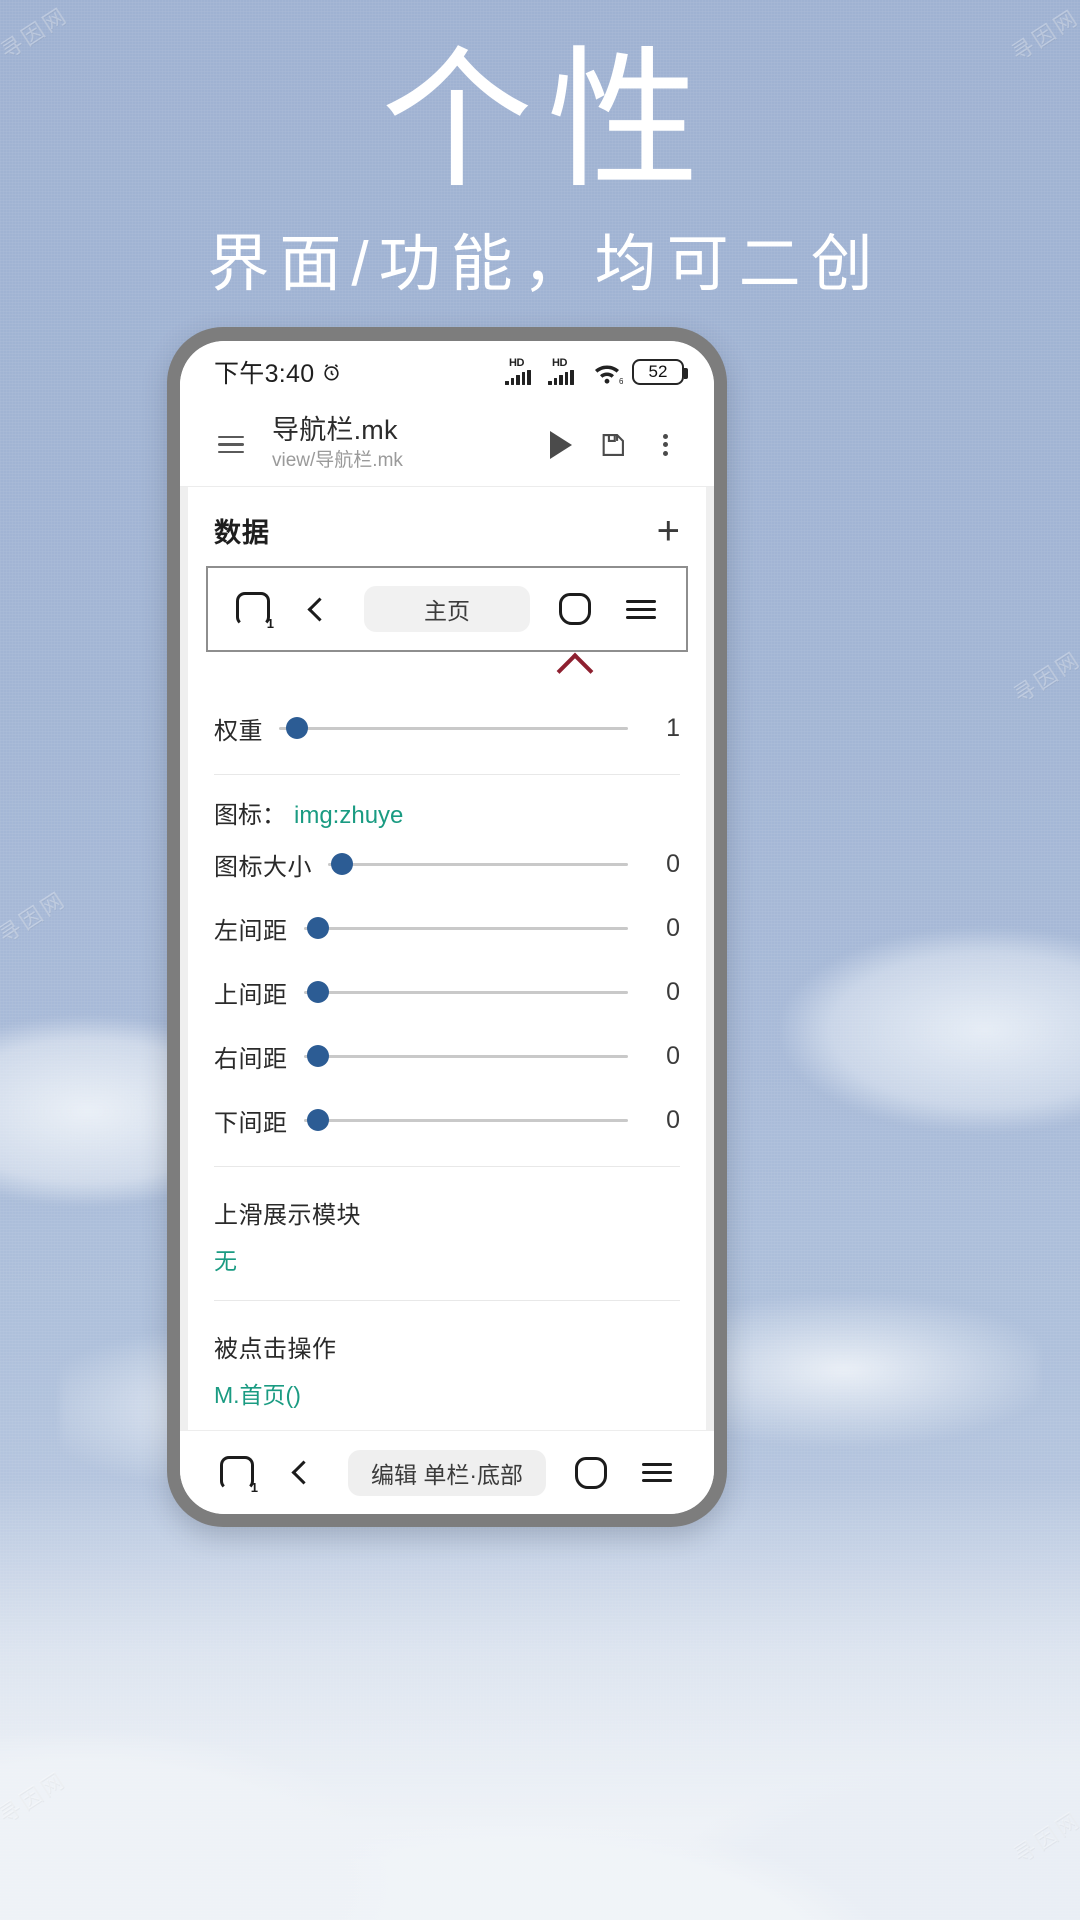 The height and width of the screenshot is (1920, 1080). What do you see at coordinates (447, 810) in the screenshot?
I see `icon-field-row: 图标： img:zhuye` at bounding box center [447, 810].